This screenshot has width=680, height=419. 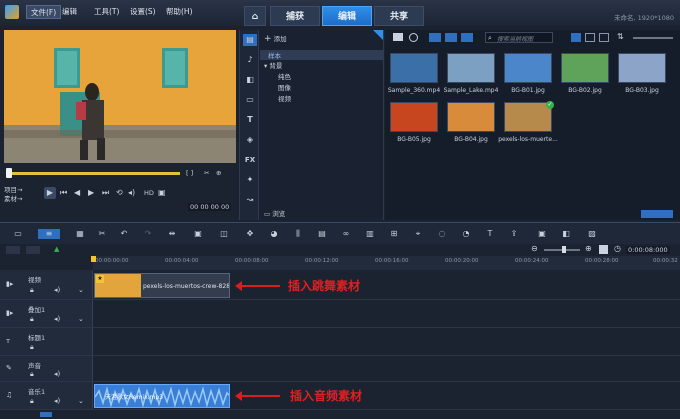 What do you see at coordinates (514, 234) in the screenshot?
I see `export-button: ⇪` at bounding box center [514, 234].